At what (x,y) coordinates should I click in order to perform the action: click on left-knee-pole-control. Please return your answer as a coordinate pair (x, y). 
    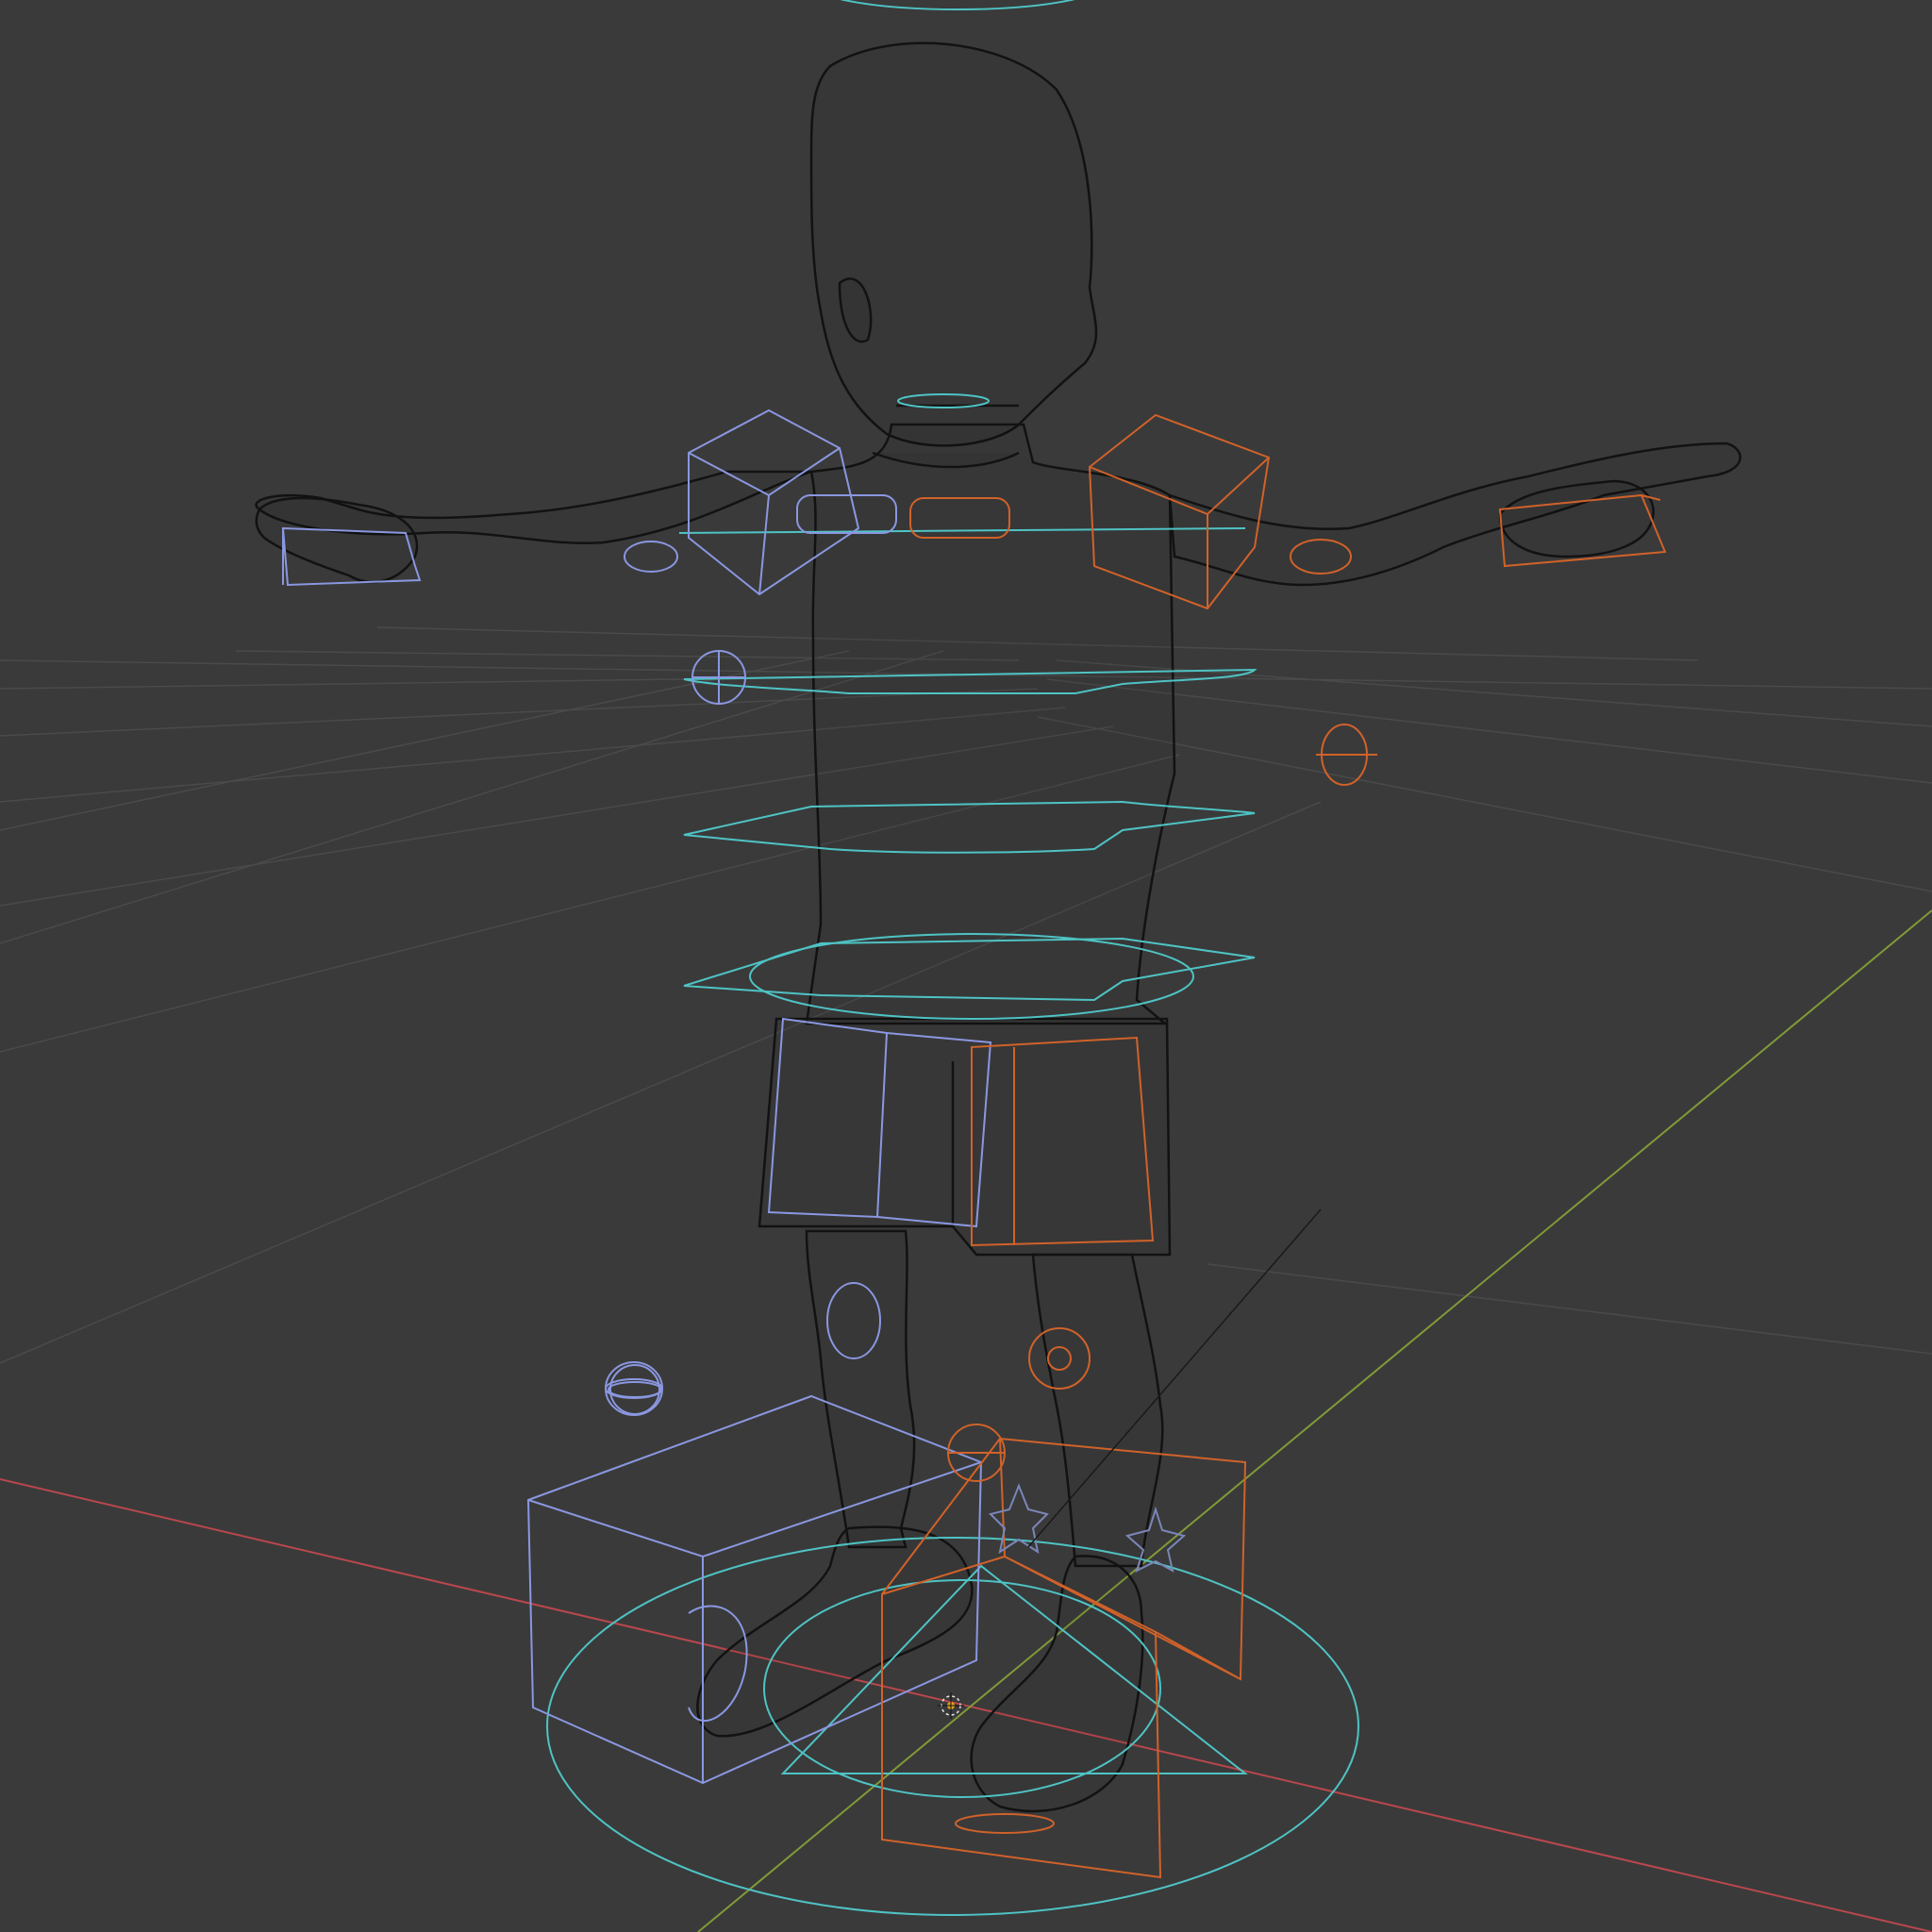
    Looking at the image, I should click on (634, 1388).